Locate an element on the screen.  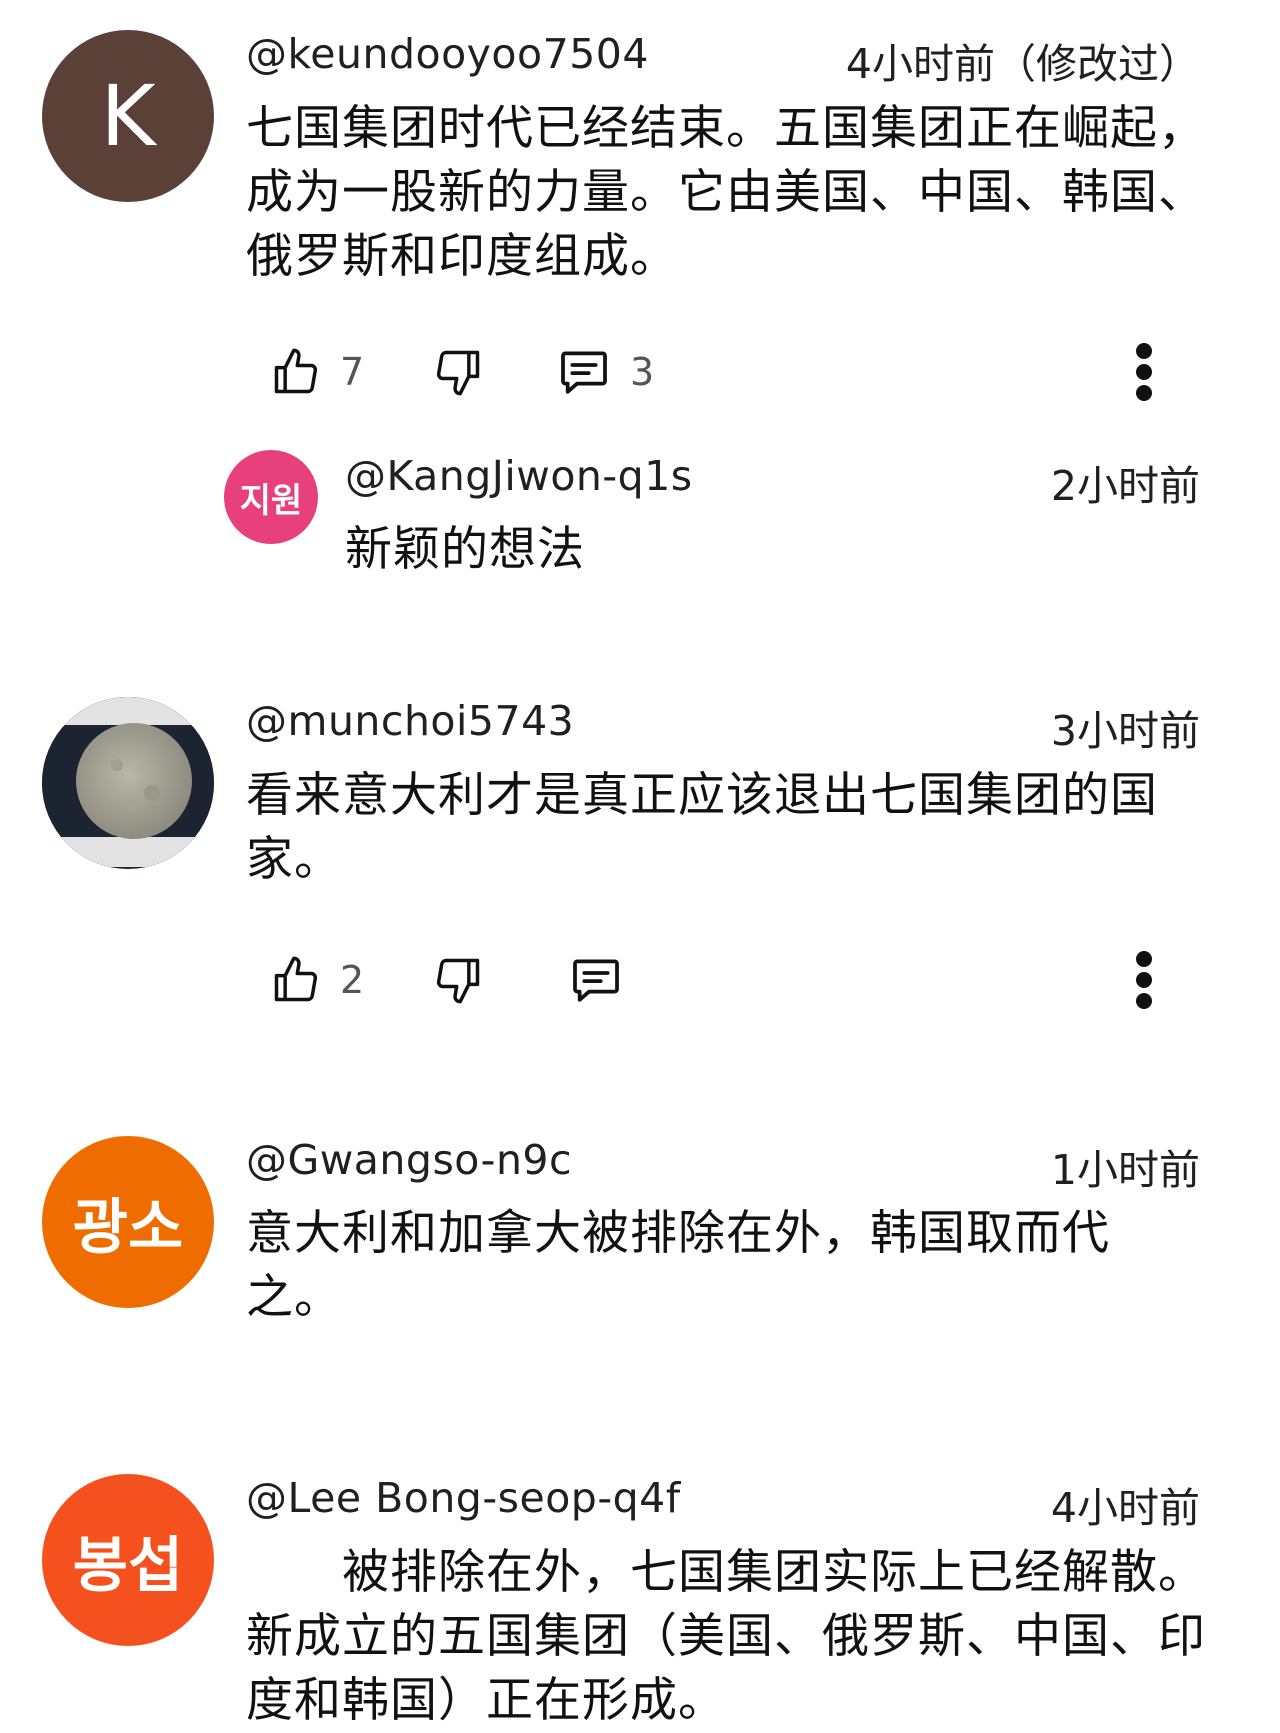
comment-author: @Gwangso-n9c is located at coordinates (409, 1160).